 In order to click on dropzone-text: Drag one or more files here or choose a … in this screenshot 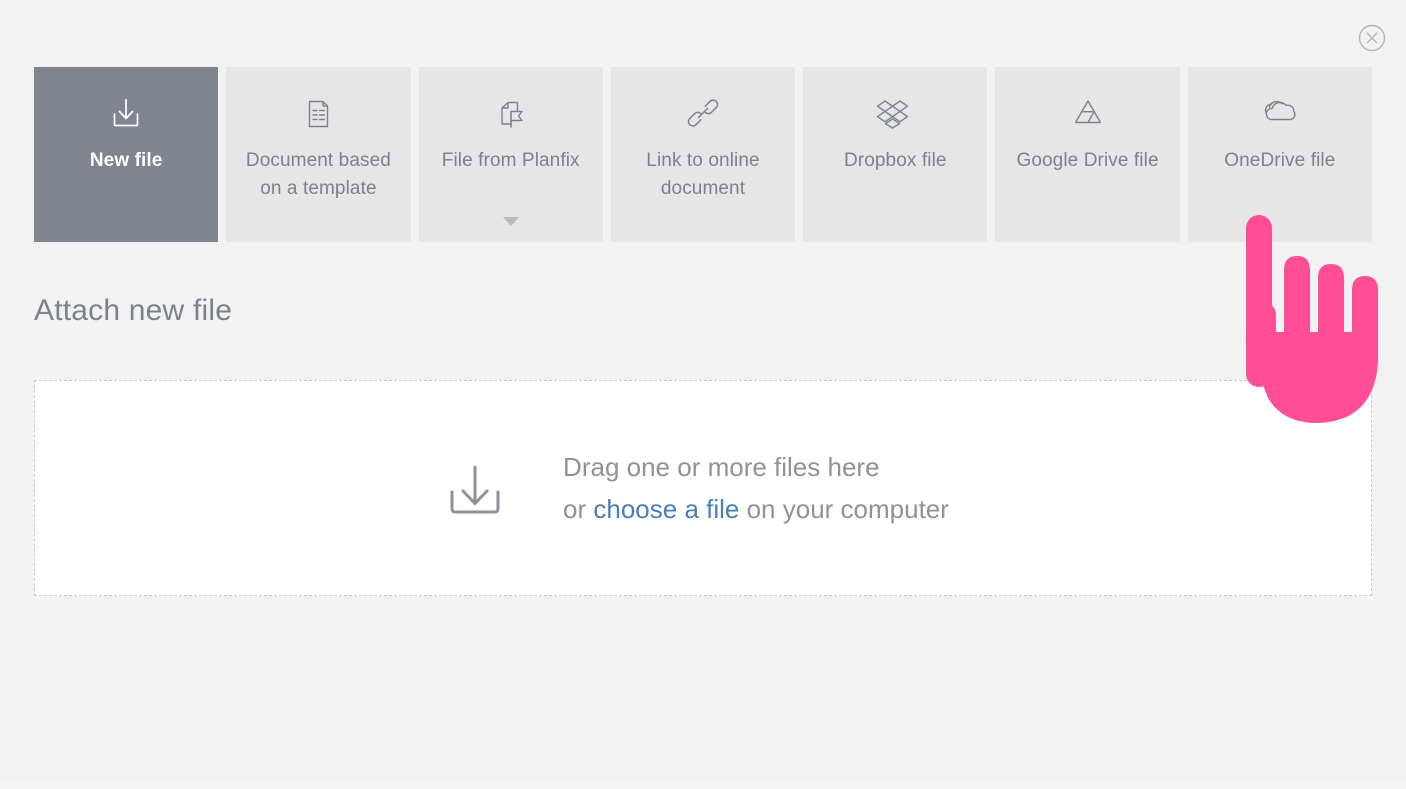, I will do `click(756, 488)`.